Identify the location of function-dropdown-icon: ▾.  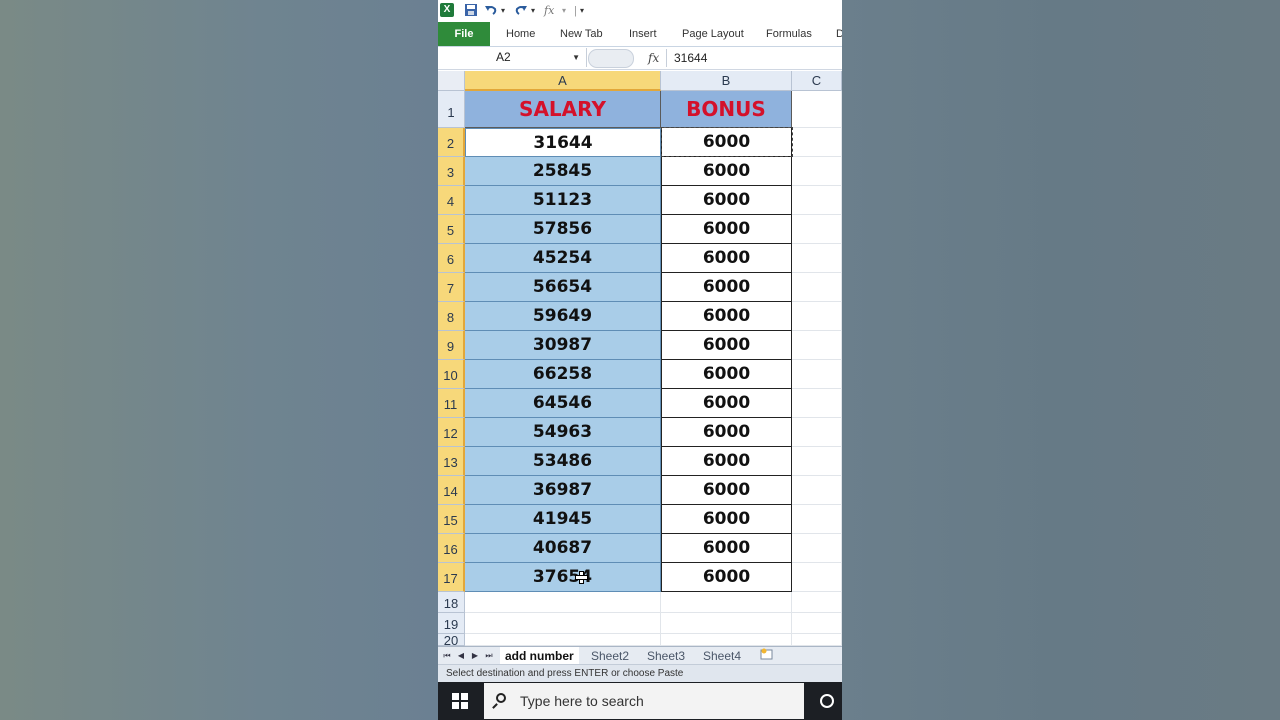
(564, 11).